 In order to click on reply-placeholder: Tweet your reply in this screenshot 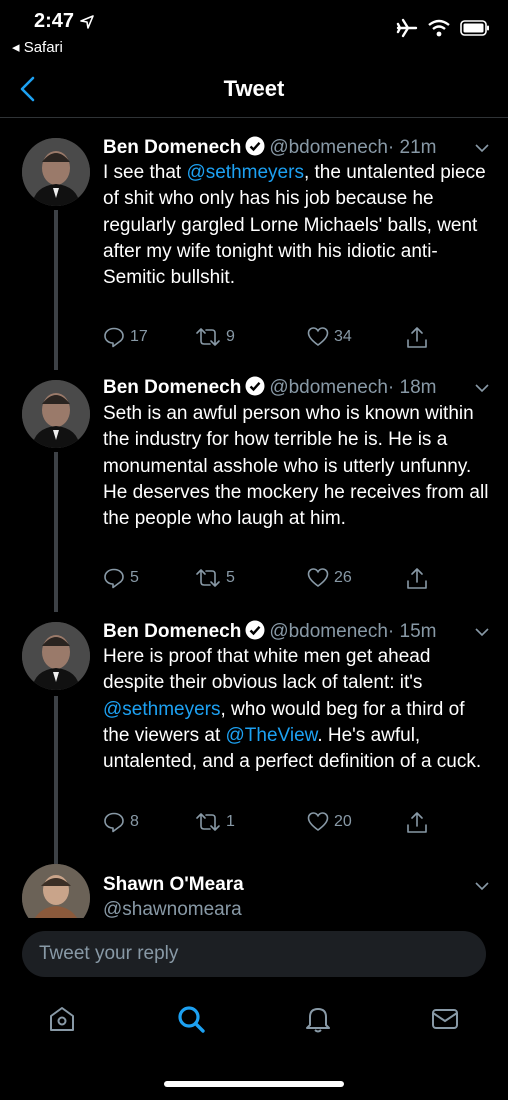, I will do `click(109, 953)`.